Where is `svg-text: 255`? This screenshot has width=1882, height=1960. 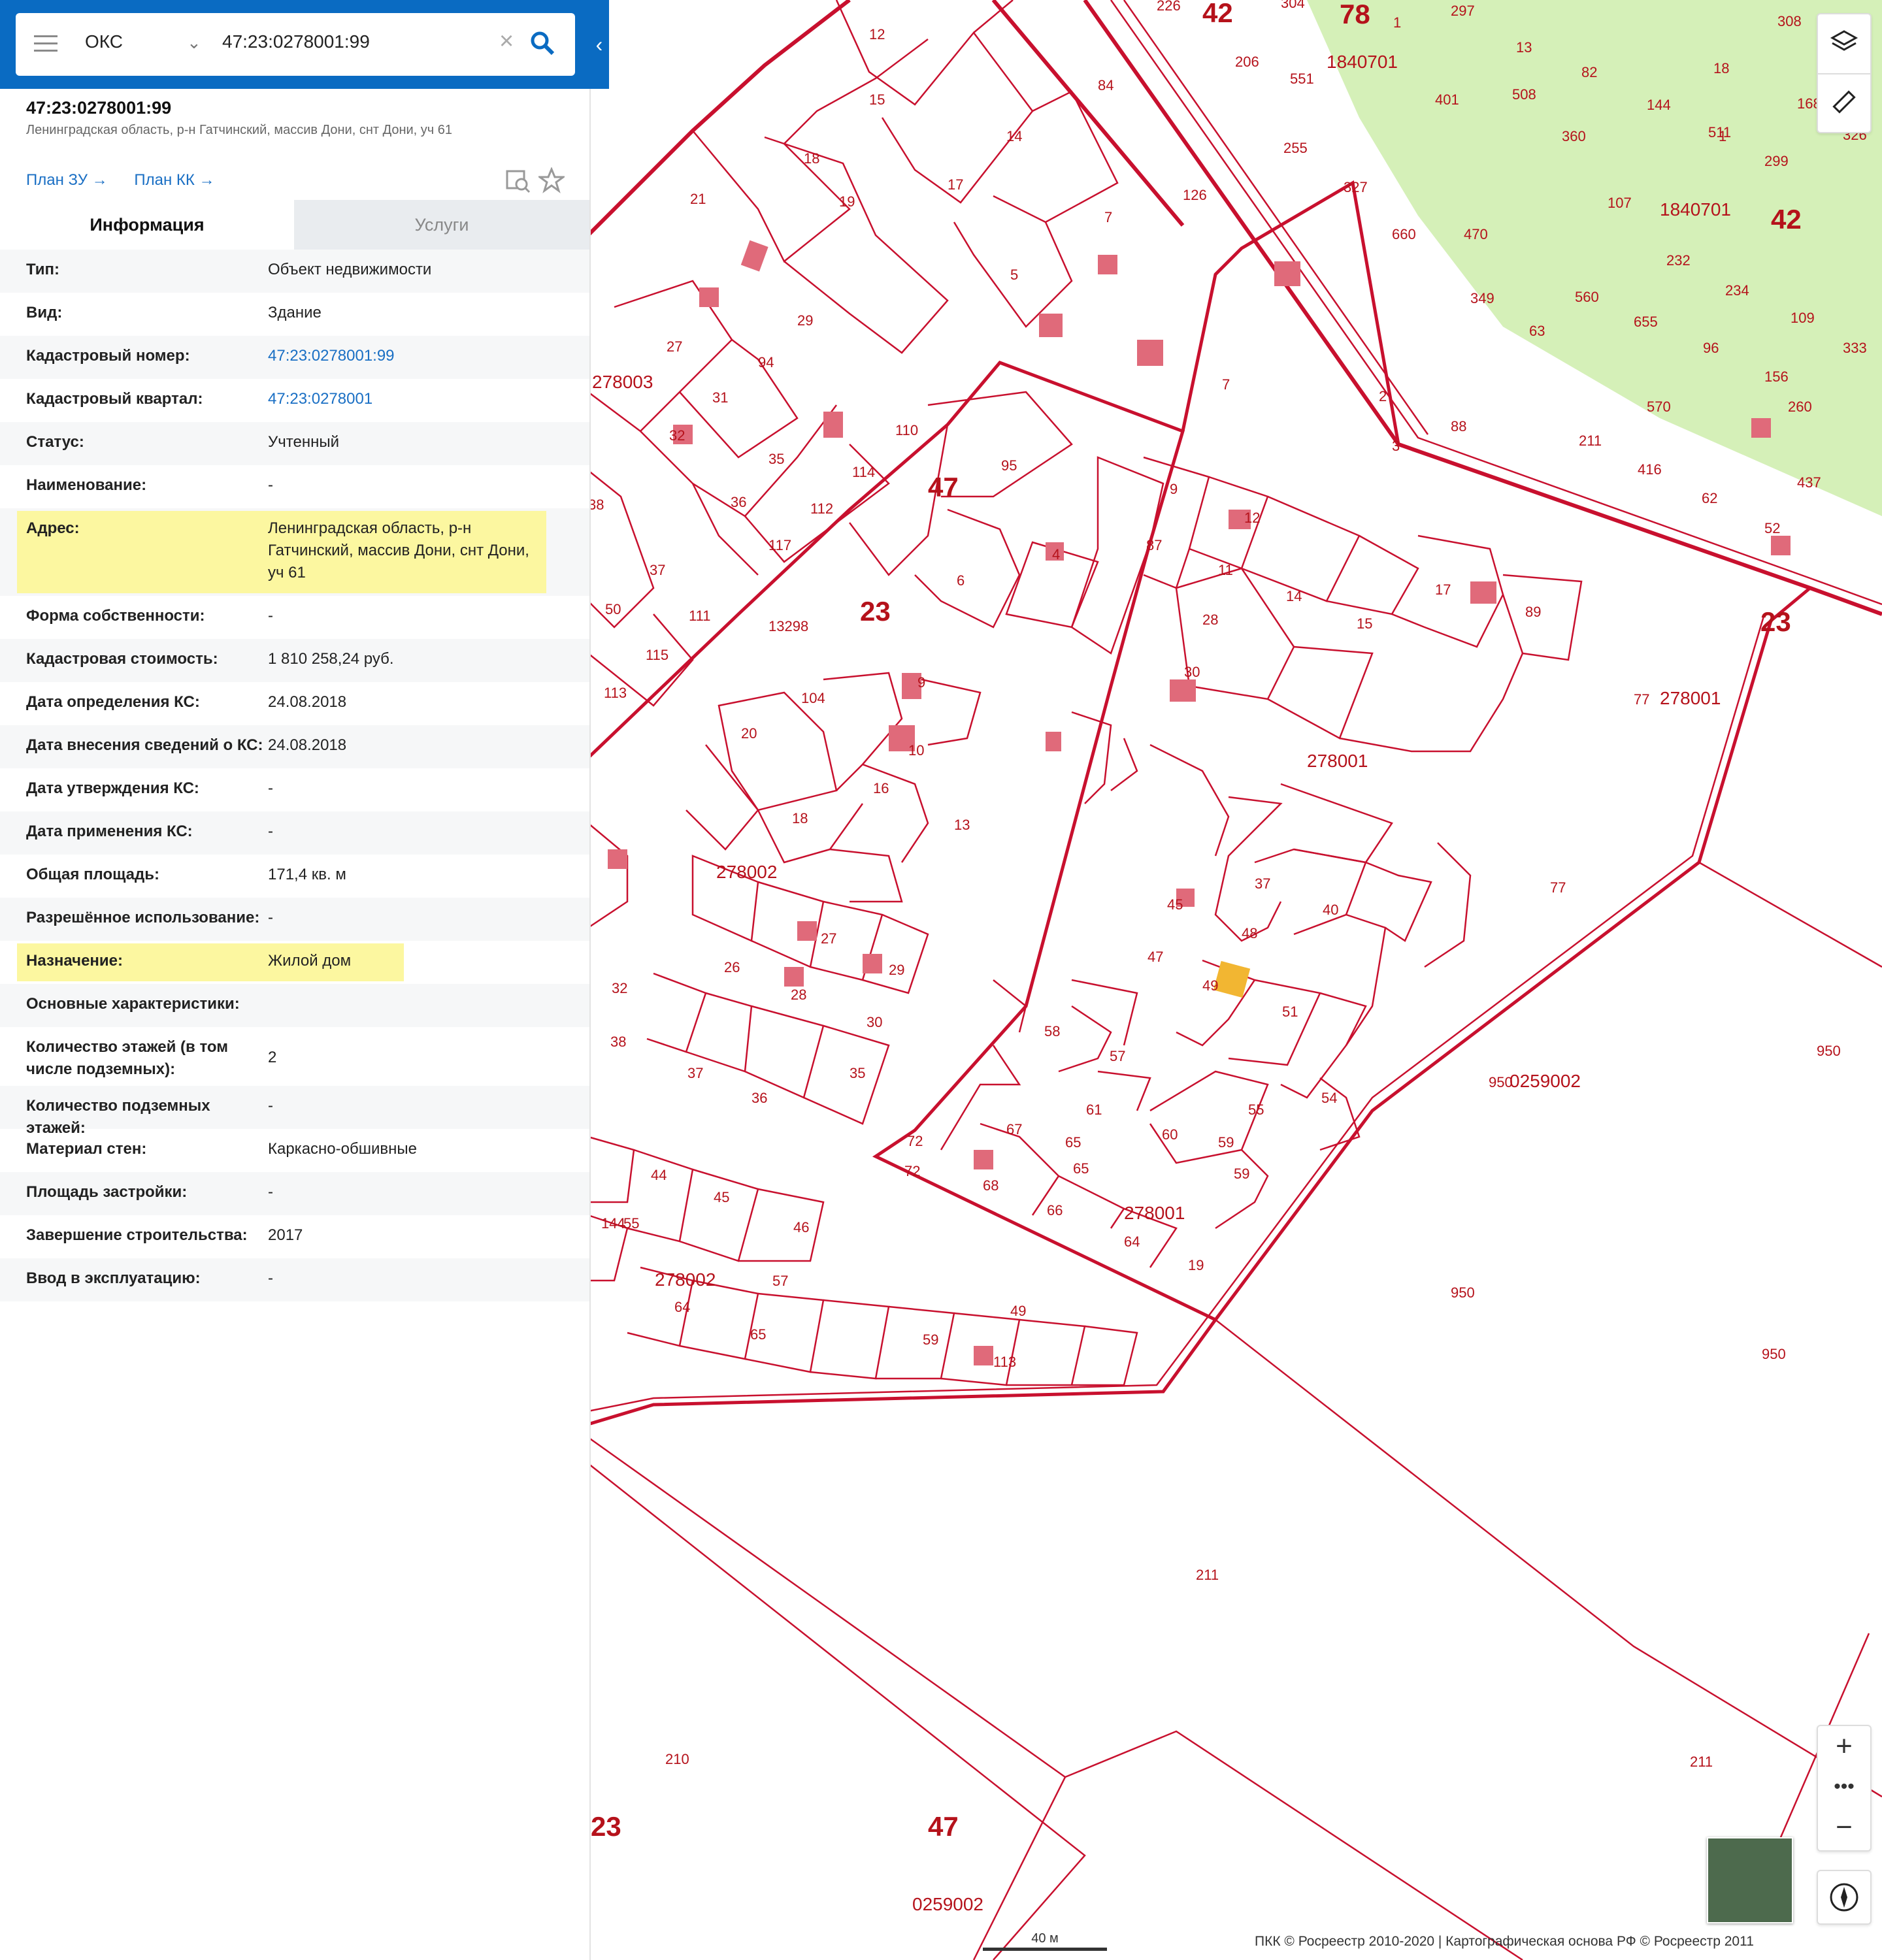 svg-text: 255 is located at coordinates (1295, 148).